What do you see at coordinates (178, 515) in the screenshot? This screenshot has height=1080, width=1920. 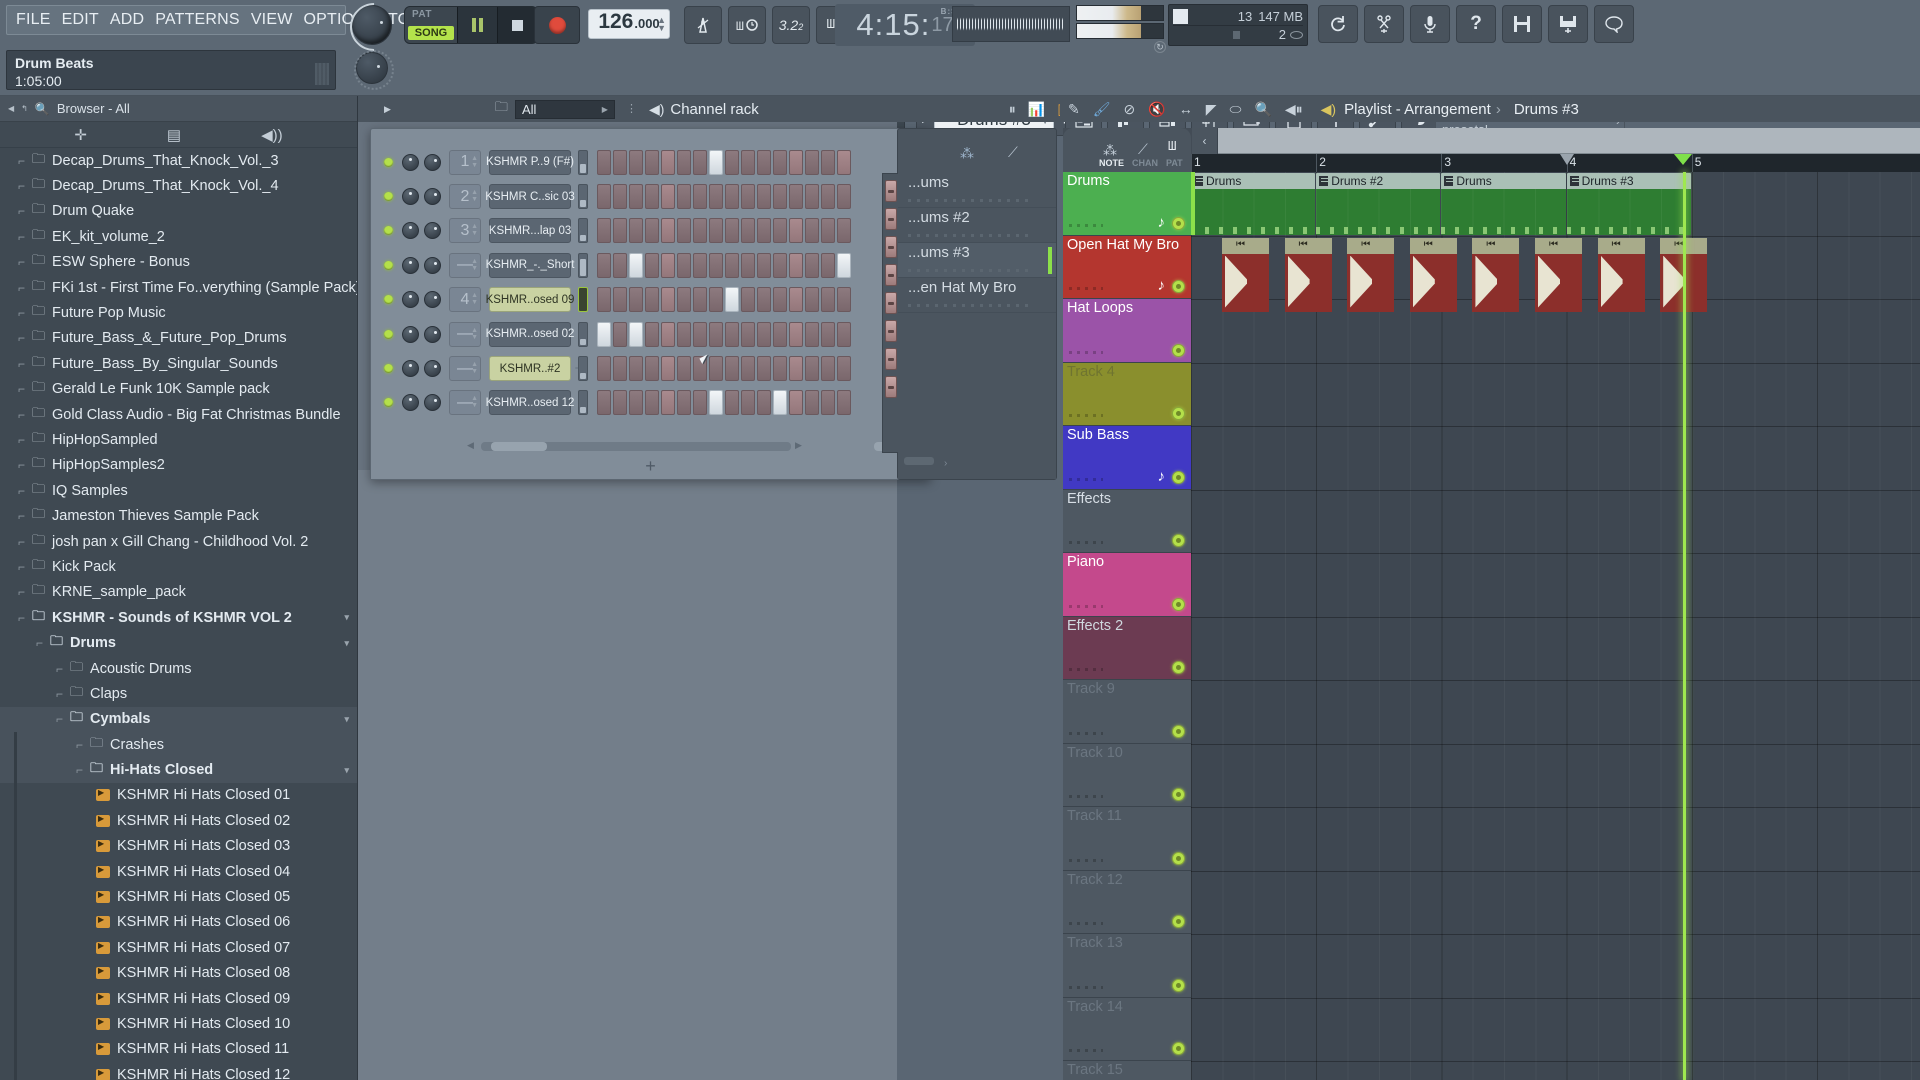 I see `browser-folder-item: ⌐ 🗀 Jameston Thieves Sample Pack` at bounding box center [178, 515].